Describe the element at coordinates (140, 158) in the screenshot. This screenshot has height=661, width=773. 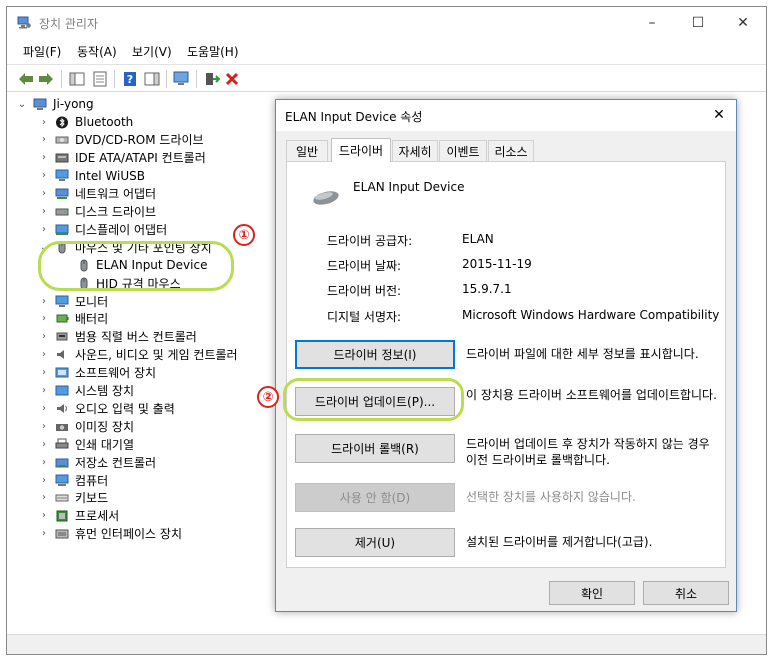
I see `tree-item: › IDE ATA/ATAPI 컨트롤러` at that location.